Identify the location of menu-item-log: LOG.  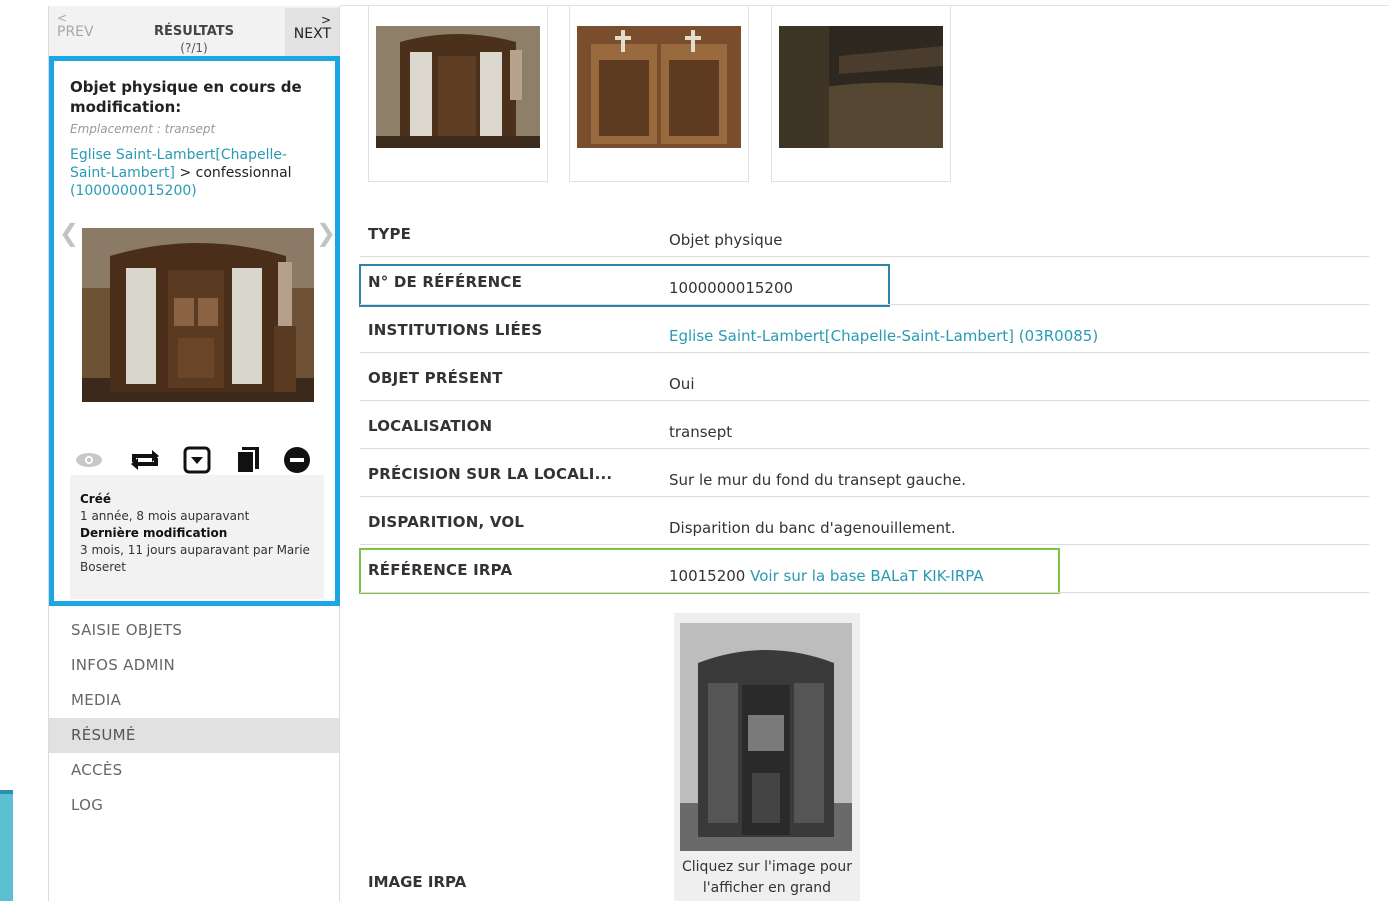
(194, 805).